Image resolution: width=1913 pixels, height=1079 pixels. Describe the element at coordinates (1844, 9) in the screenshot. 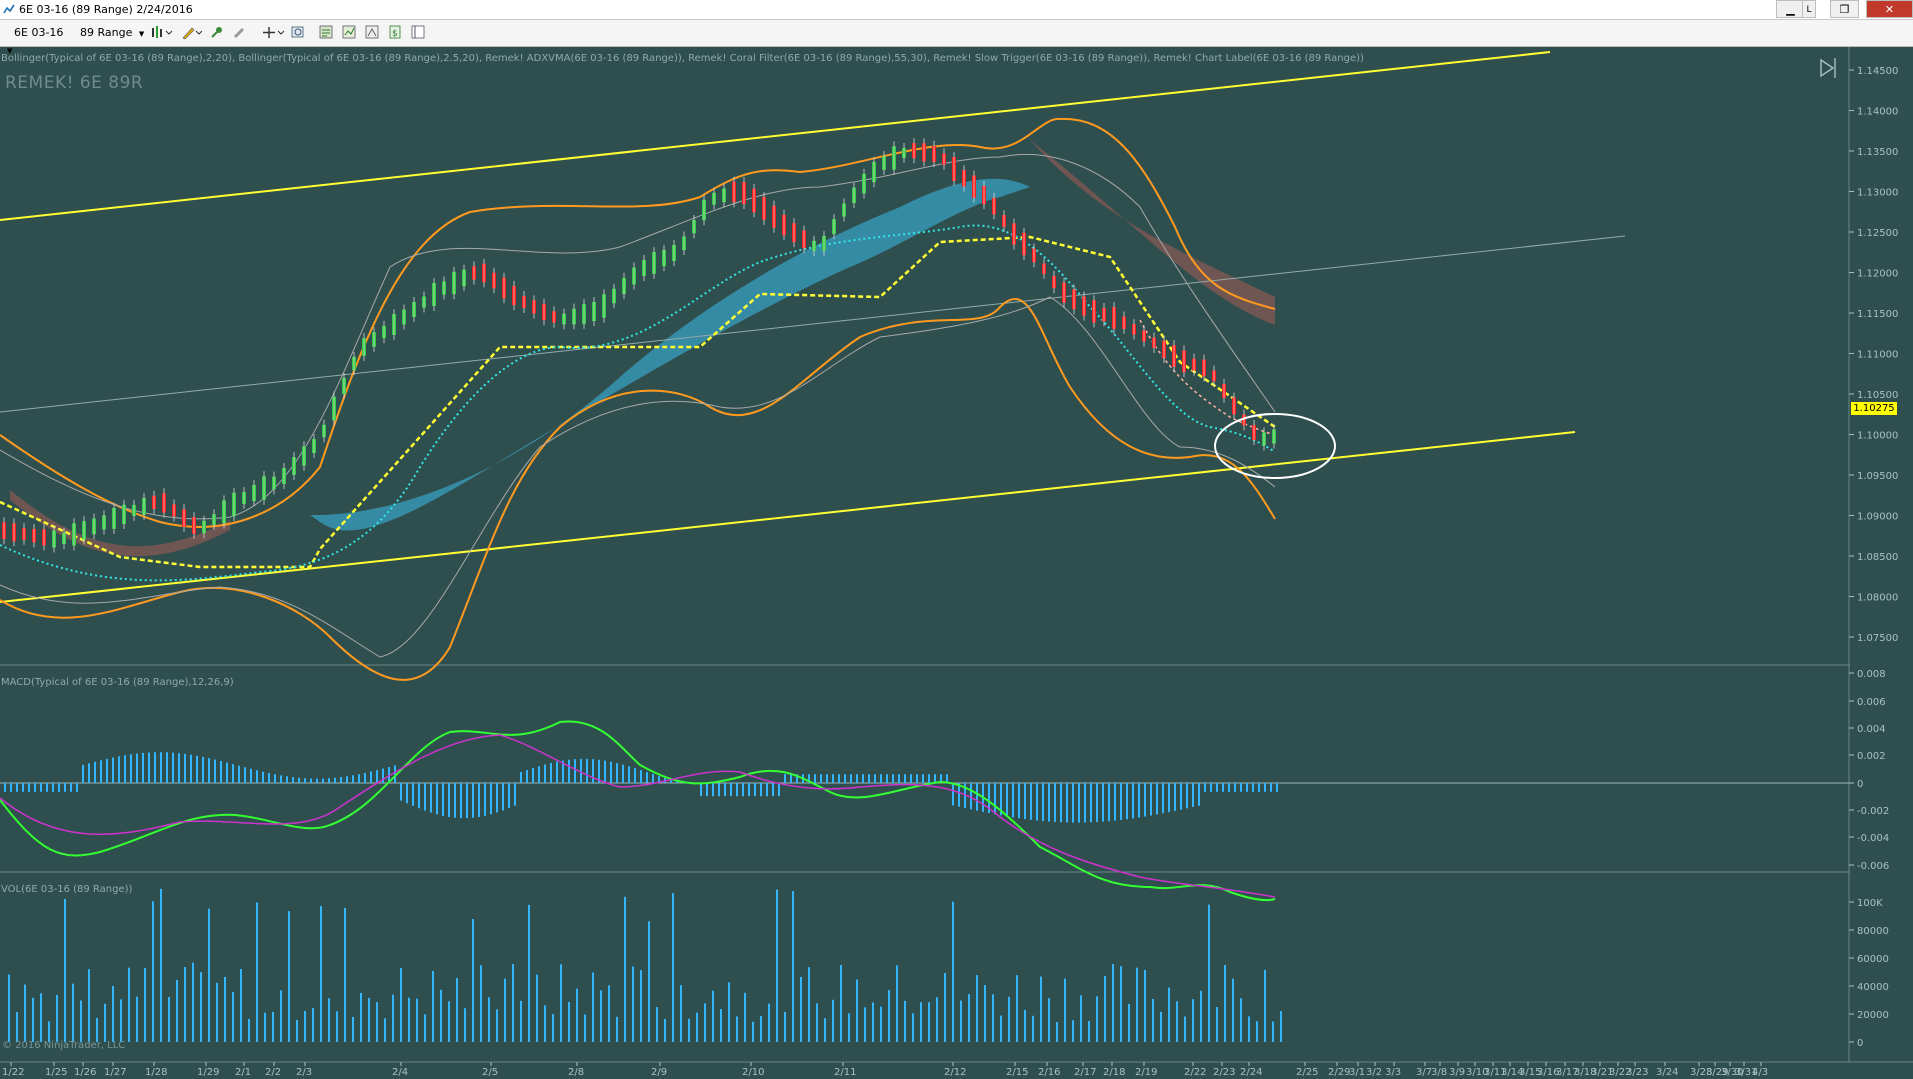

I see `maximize-button: ❐` at that location.